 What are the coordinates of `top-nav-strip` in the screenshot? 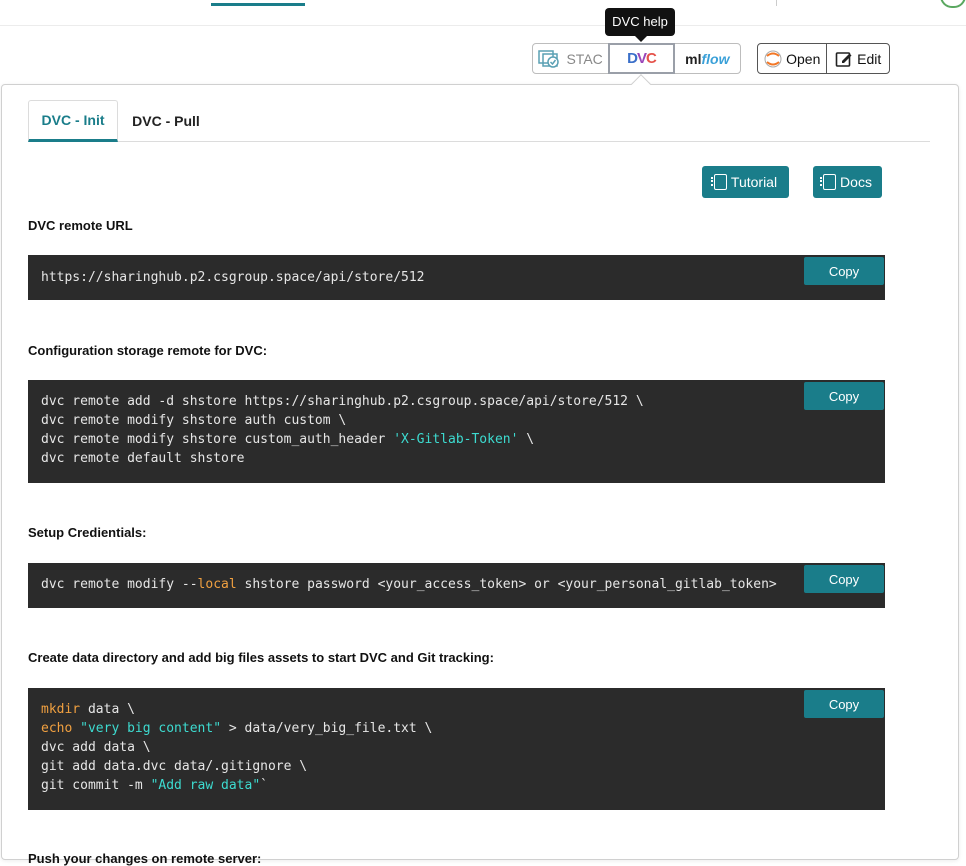 It's located at (483, 13).